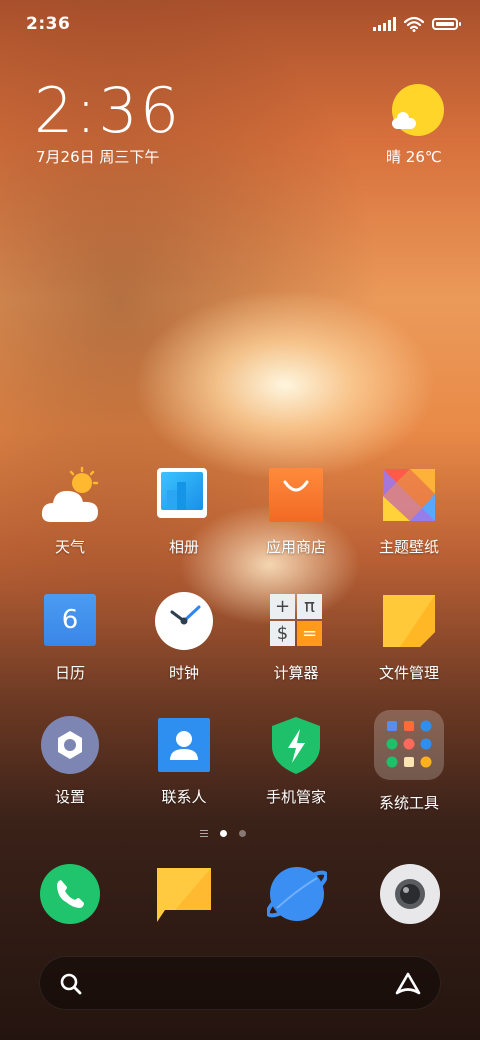 The height and width of the screenshot is (1040, 480). I want to click on messages-icon, so click(184, 895).